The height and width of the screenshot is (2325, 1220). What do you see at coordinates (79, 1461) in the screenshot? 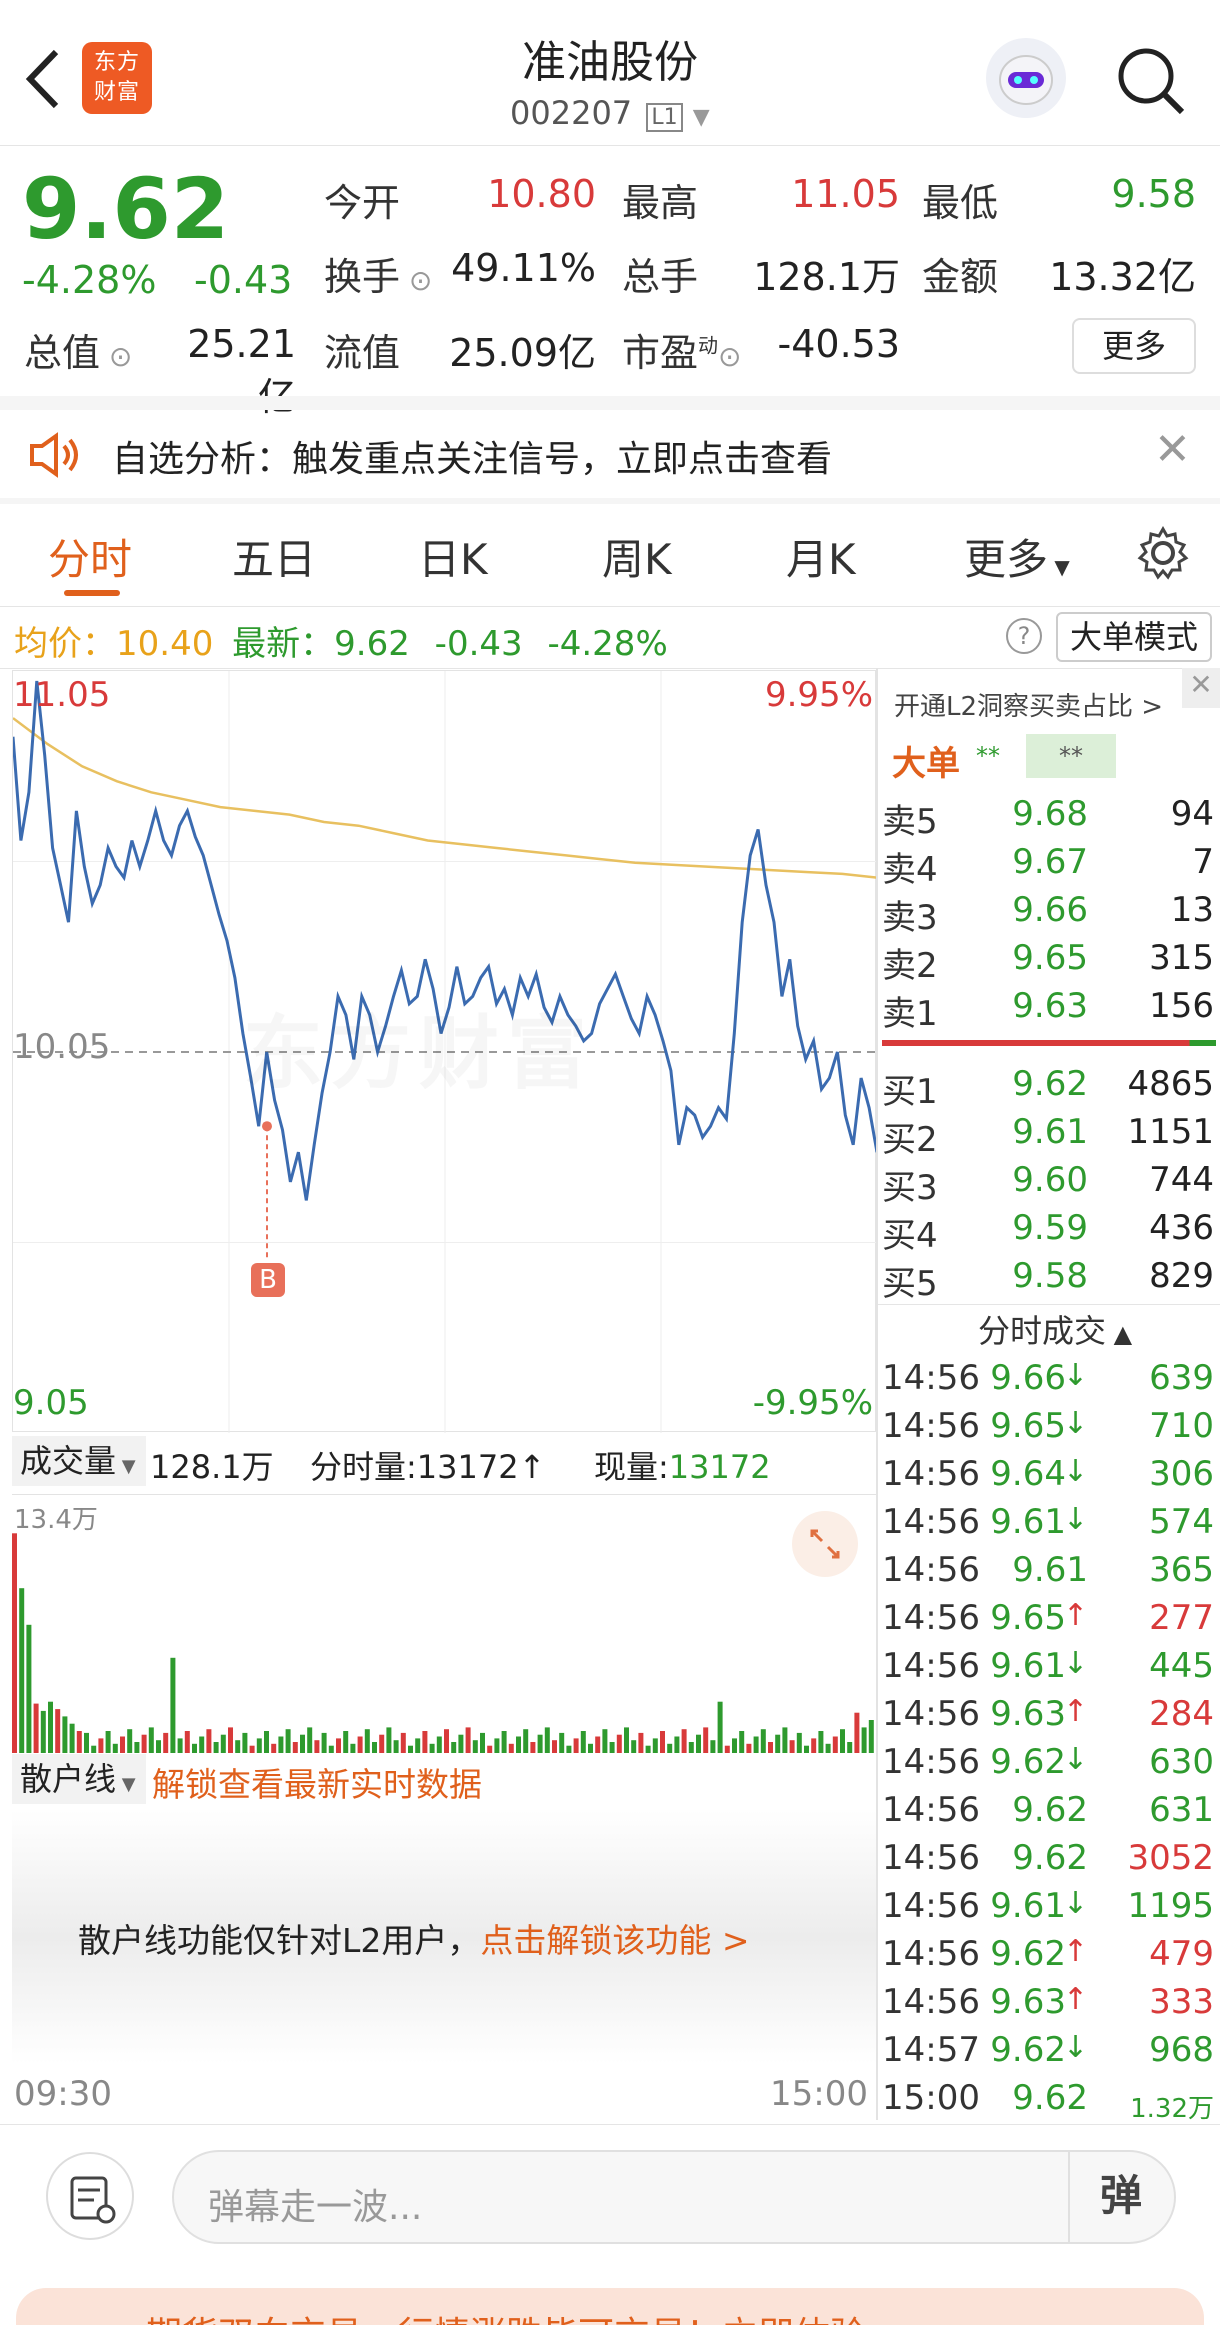
I see `volume-selector: 成交量 ▼` at bounding box center [79, 1461].